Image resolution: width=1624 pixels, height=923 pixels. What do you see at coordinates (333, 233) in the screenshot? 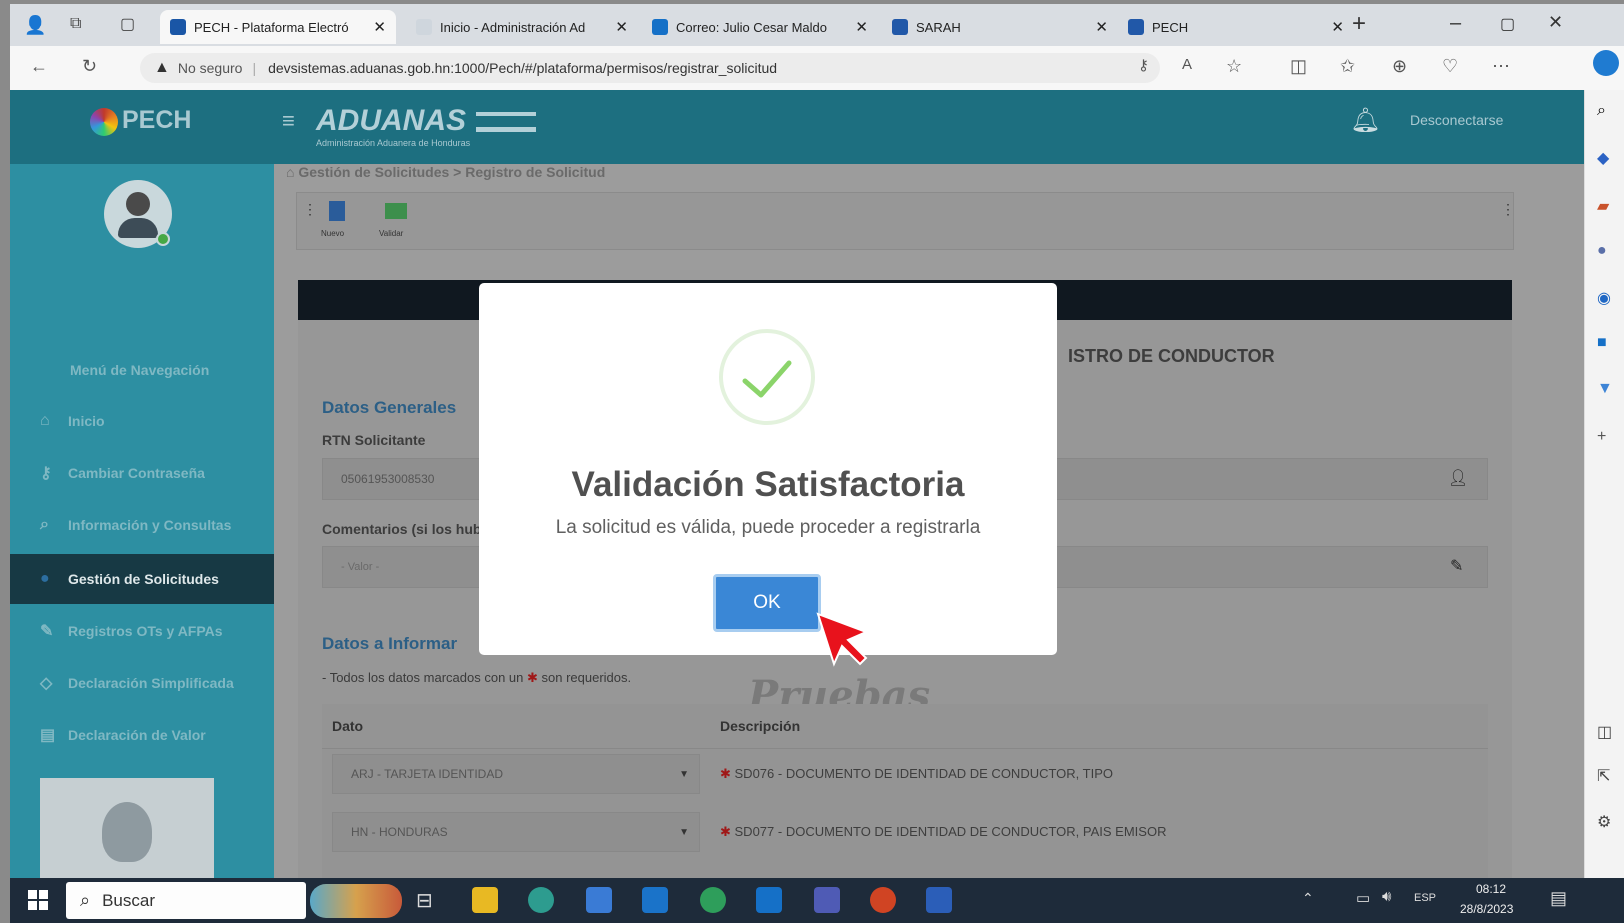
I see `new-label: Nuevo` at bounding box center [333, 233].